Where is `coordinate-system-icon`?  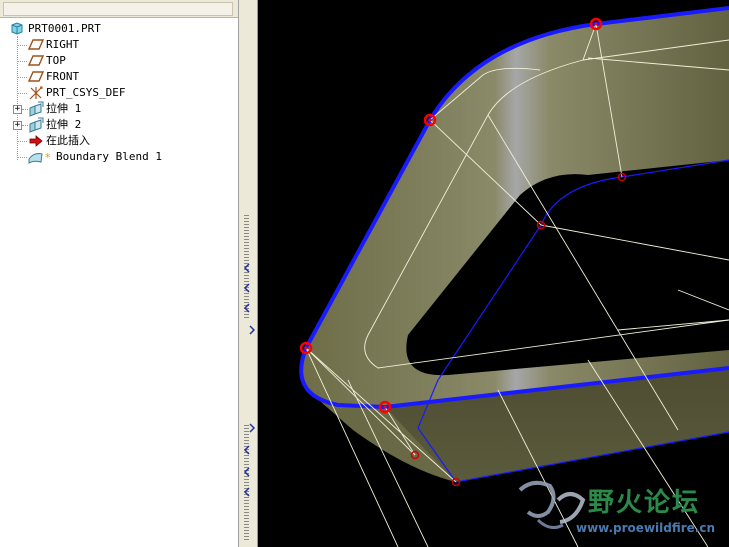 coordinate-system-icon is located at coordinates (36, 93).